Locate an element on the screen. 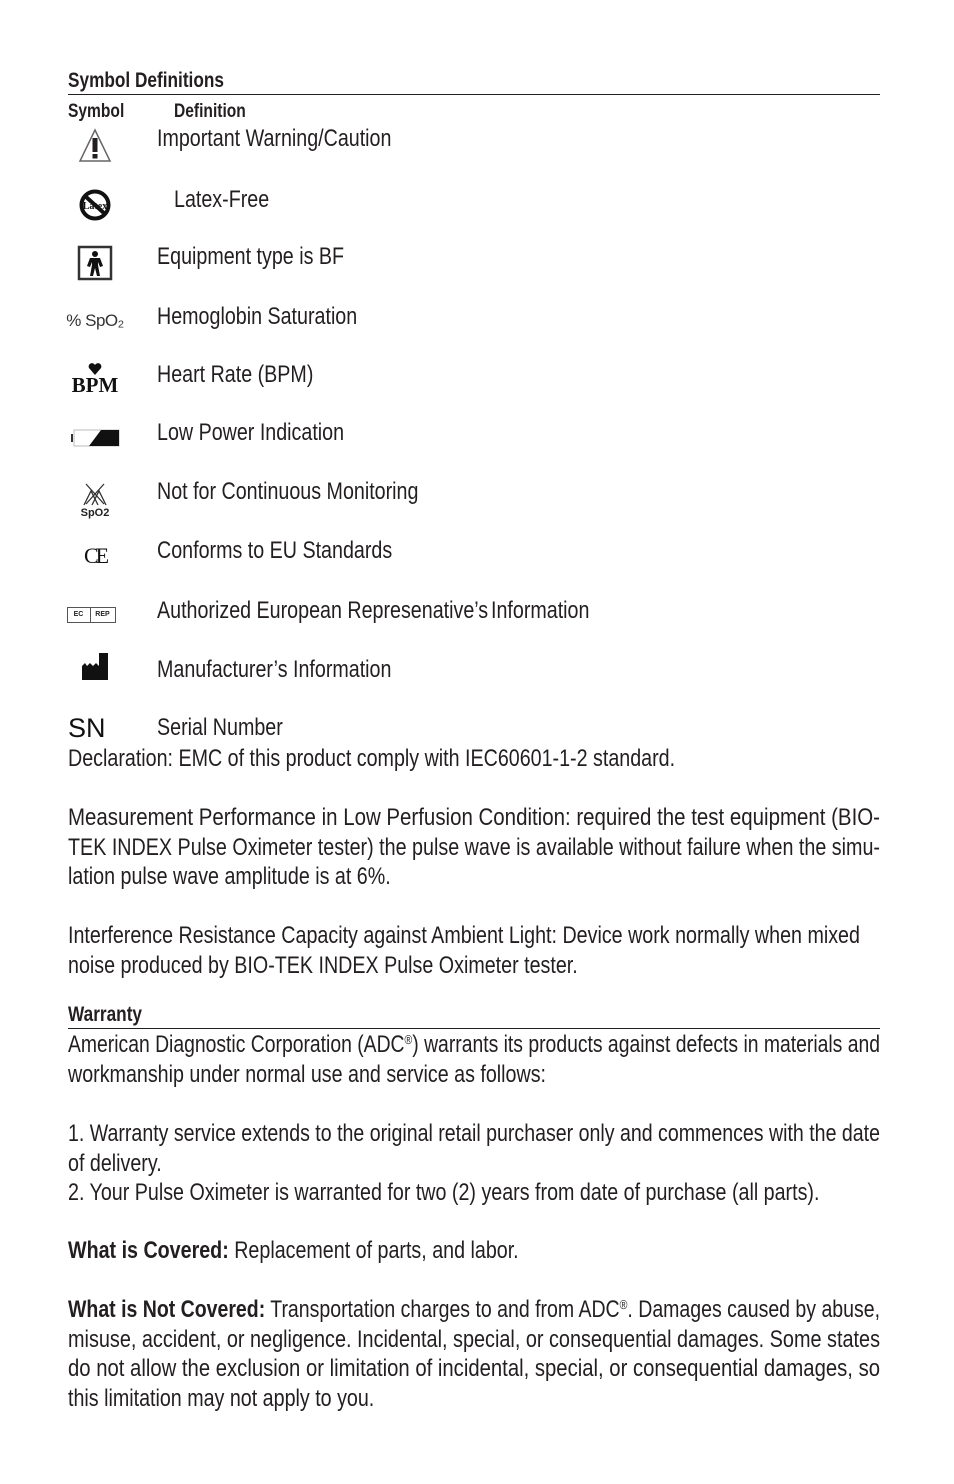  symbol-row: Manufacturer’s Information is located at coordinates (474, 670).